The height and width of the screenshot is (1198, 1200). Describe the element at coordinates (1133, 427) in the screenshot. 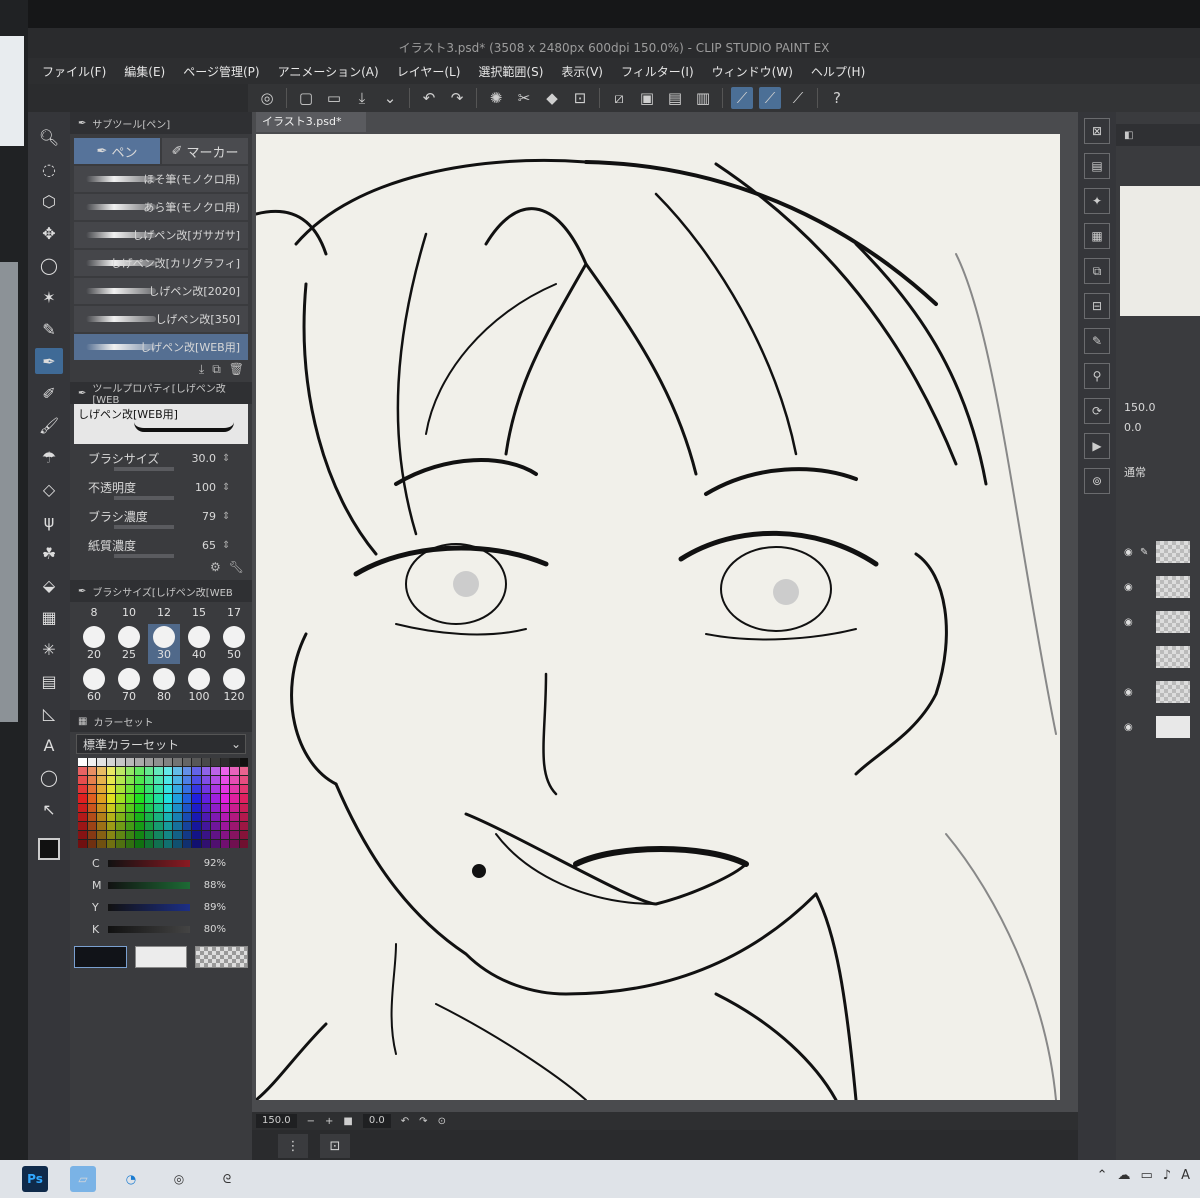

I see `angle-value: 0.0` at that location.